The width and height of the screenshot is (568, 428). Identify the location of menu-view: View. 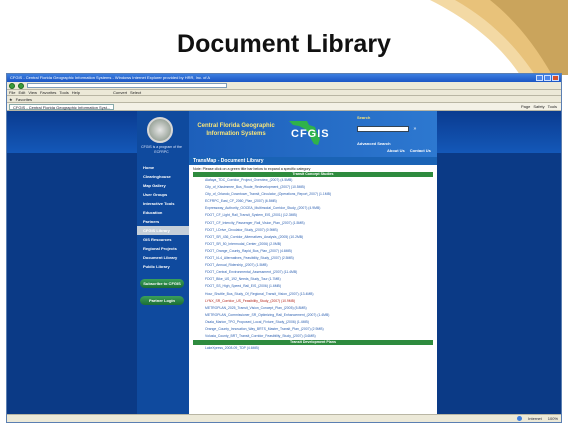
(32, 92).